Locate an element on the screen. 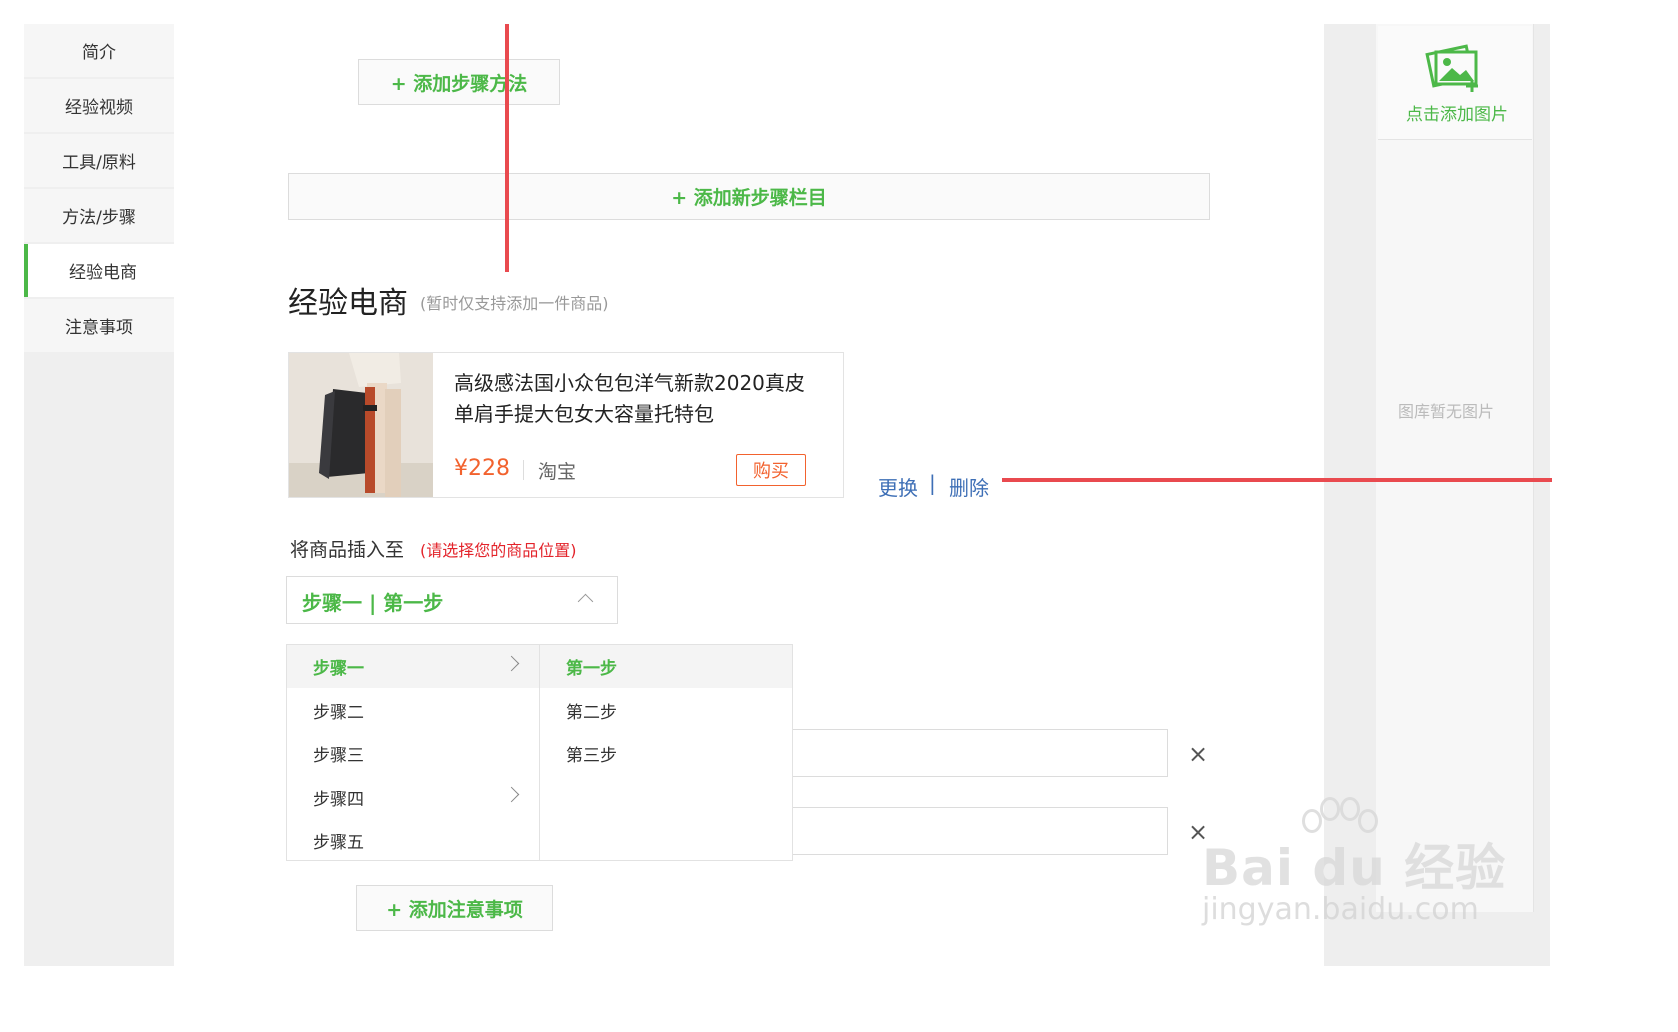  add-new-step-section-button: + 添加新步骤栏目 is located at coordinates (749, 196).